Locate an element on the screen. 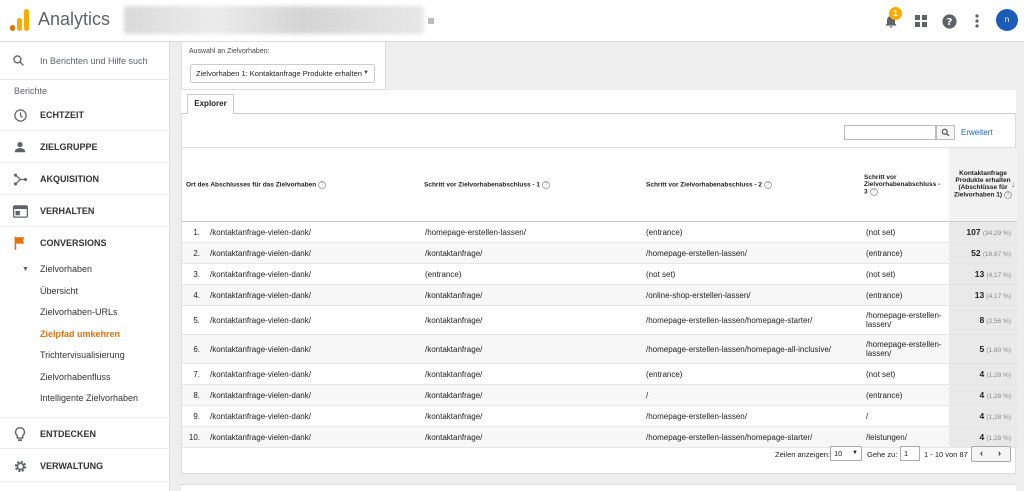  cell-goal-completions: 4 (1,28 %) is located at coordinates (983, 437).